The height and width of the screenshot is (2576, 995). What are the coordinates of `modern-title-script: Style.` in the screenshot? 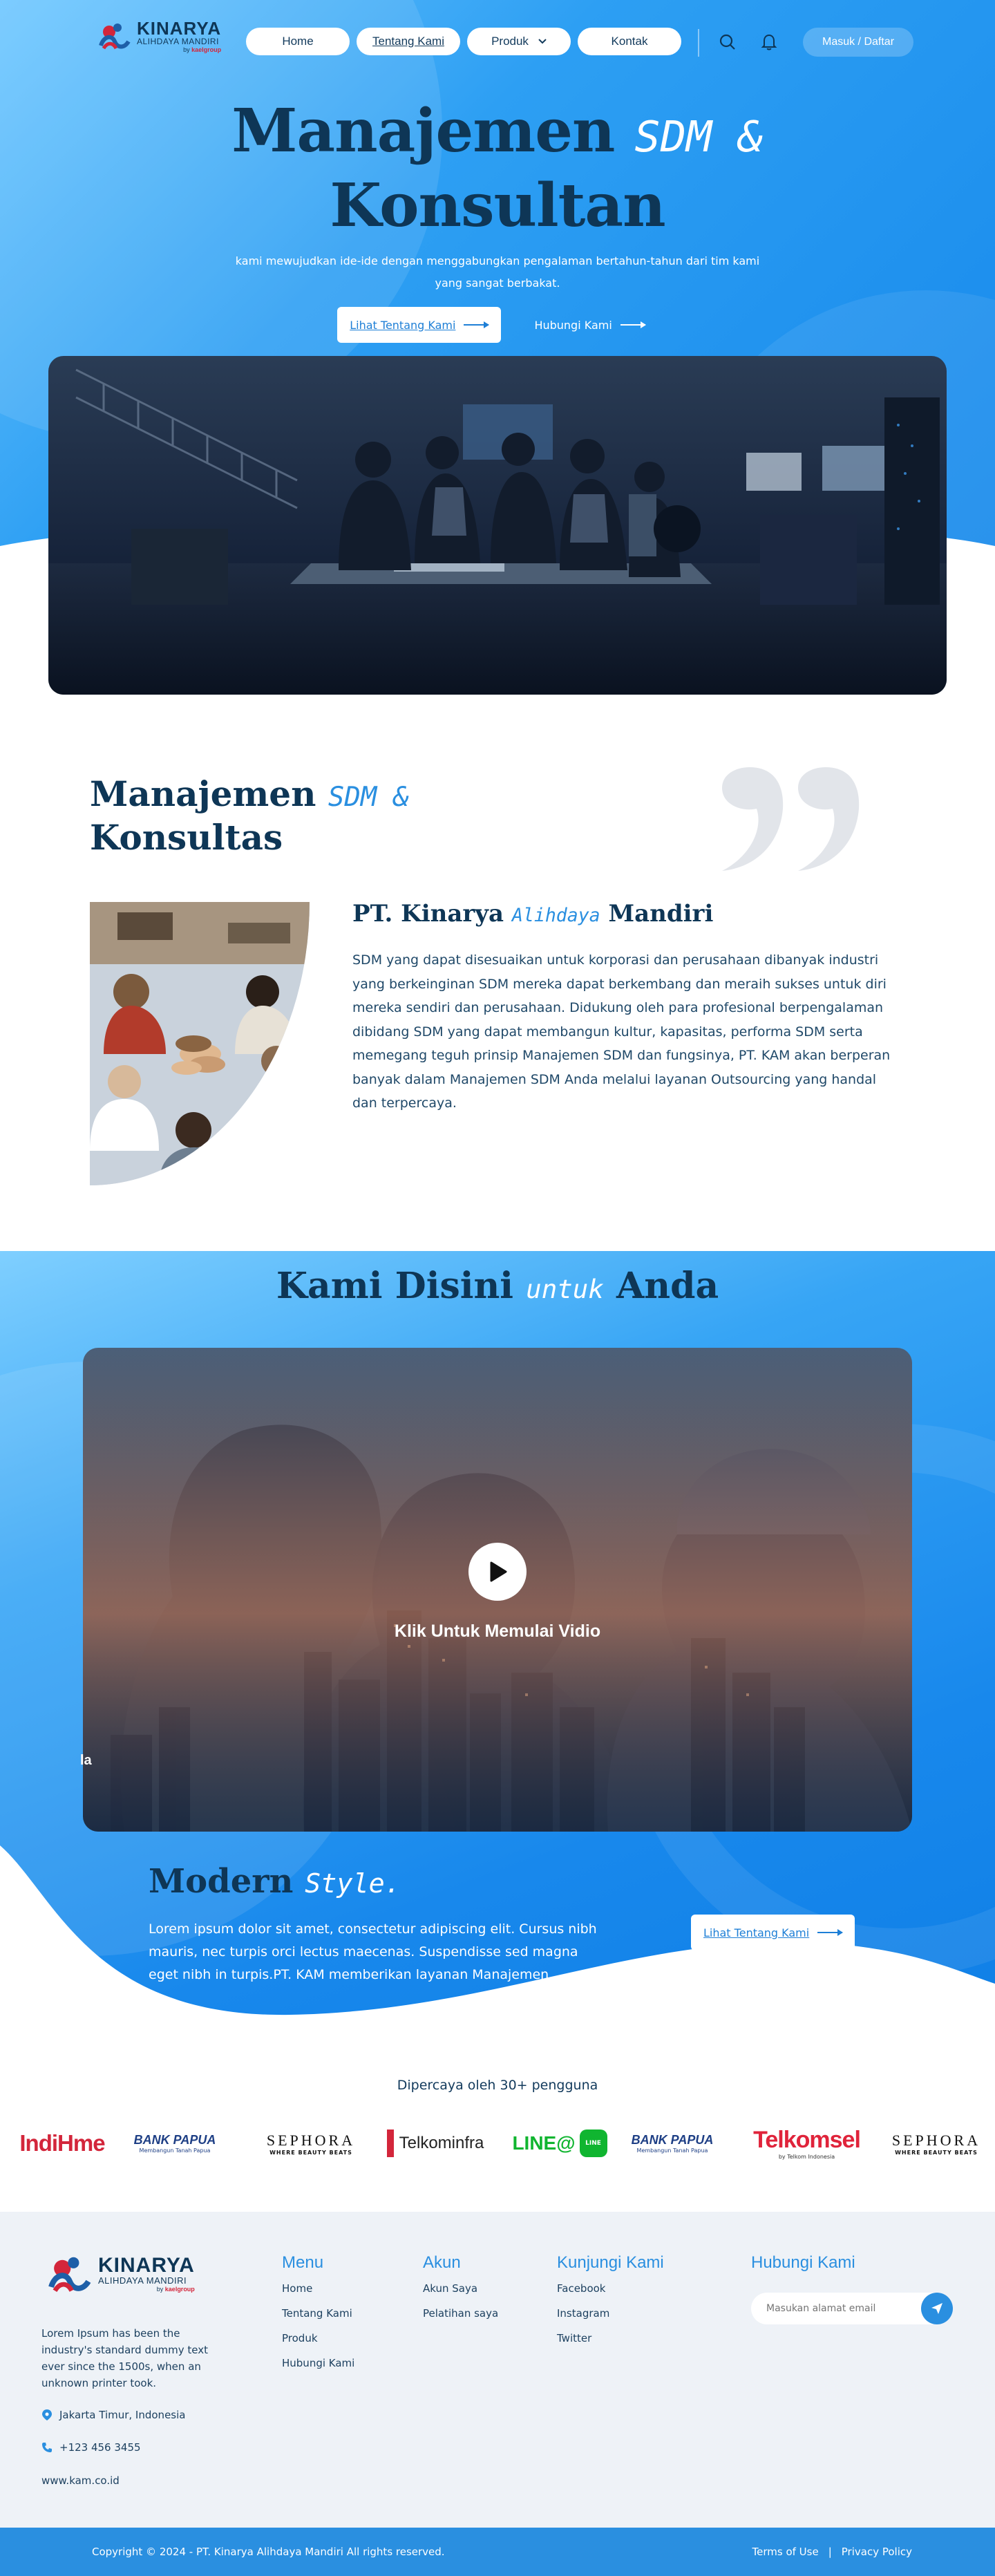 It's located at (353, 1883).